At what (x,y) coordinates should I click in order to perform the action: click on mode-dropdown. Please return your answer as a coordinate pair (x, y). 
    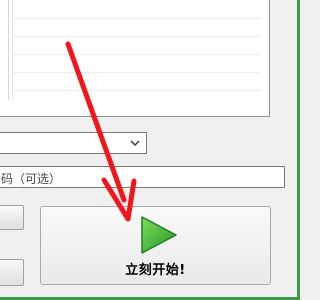
    Looking at the image, I should click on (73, 143).